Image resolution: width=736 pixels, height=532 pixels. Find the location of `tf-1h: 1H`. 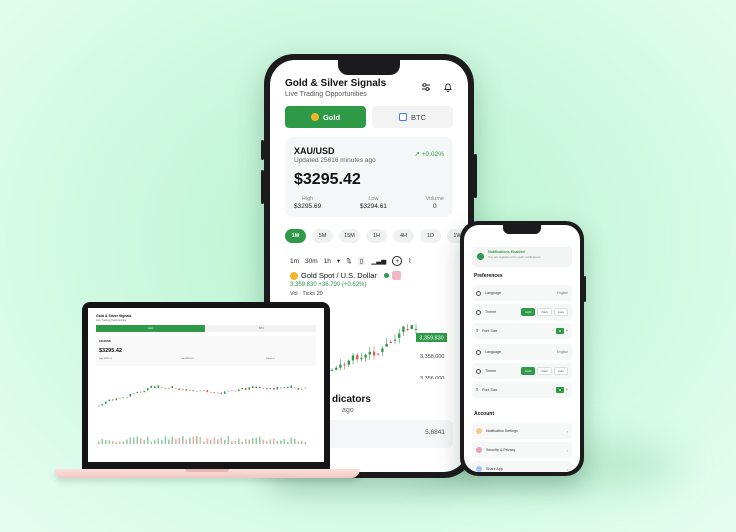

tf-1h: 1H is located at coordinates (376, 236).